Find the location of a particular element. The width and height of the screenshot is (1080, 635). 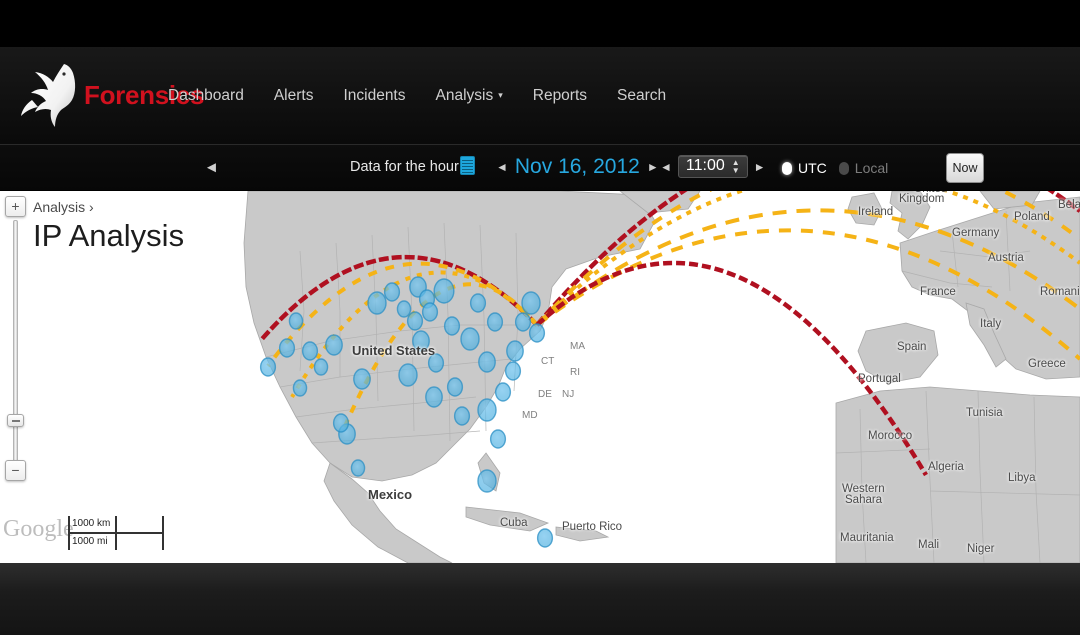

nav-item-label: Incidents is located at coordinates (374, 95).